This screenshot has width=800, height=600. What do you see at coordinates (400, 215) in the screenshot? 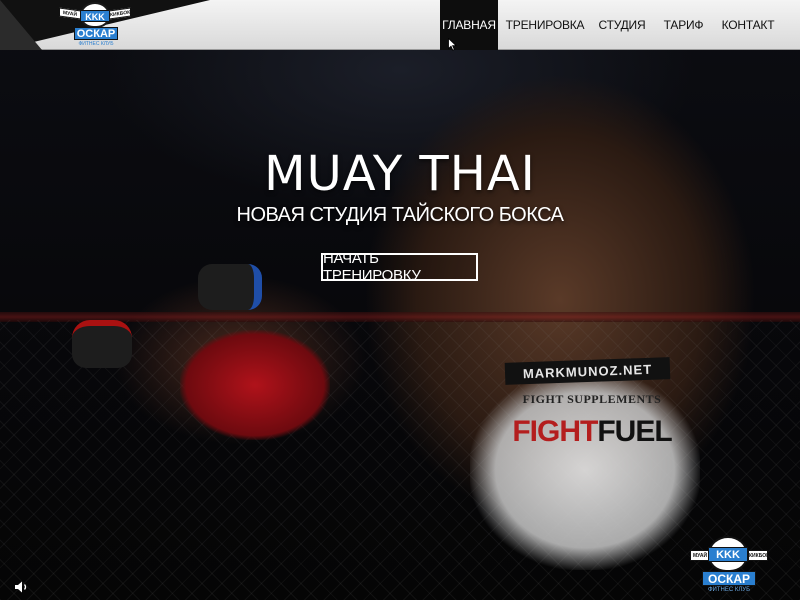
I see `hero-subtitle: НОВАЯ СТУДИЯ ТАЙСКОГО БОКСА` at bounding box center [400, 215].